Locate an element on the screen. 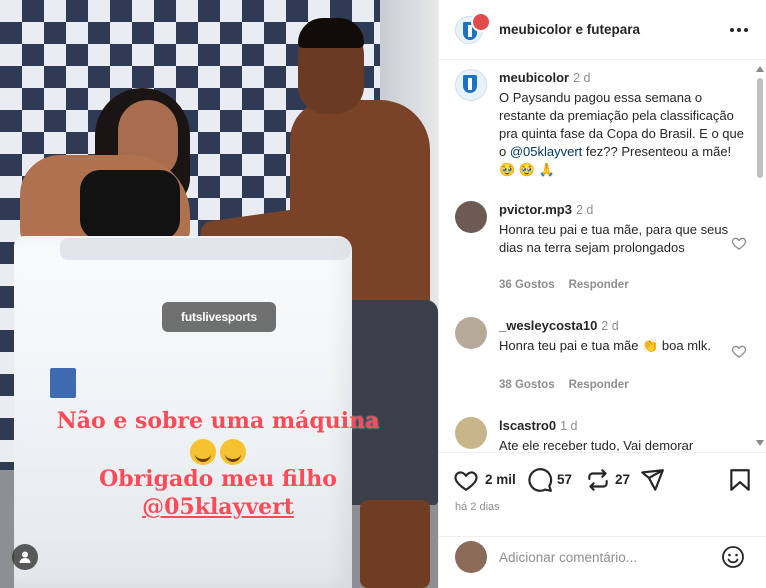 This screenshot has width=766, height=588. comment-username: pvictor.mp3 is located at coordinates (535, 209).